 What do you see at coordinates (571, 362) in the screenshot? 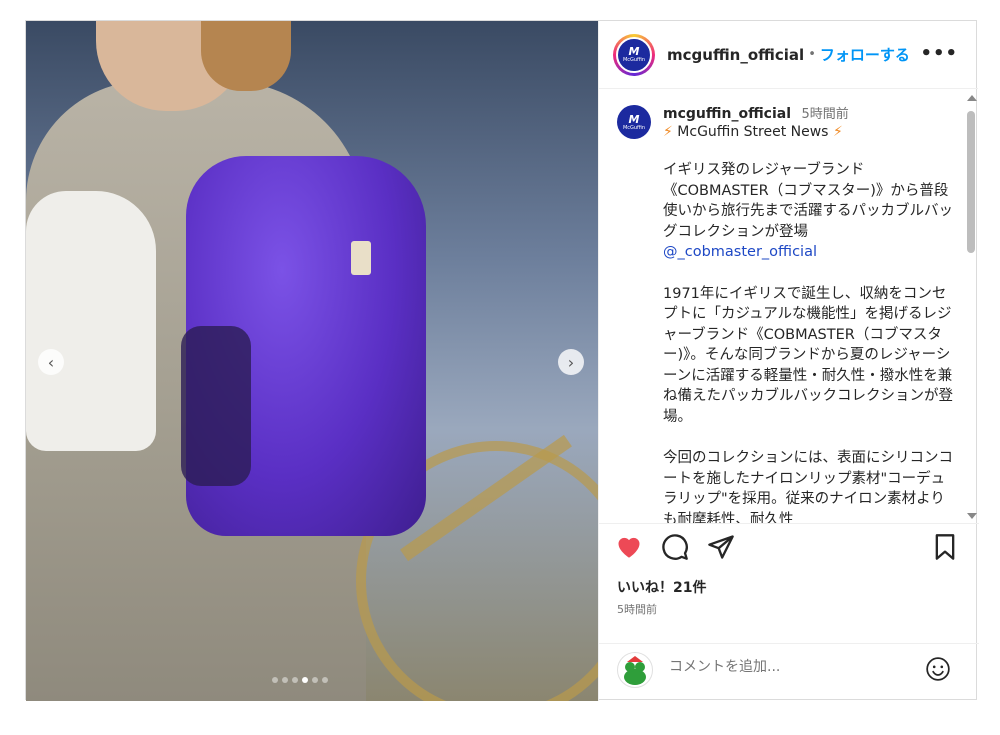
I see `carousel-next-button: ›` at bounding box center [571, 362].